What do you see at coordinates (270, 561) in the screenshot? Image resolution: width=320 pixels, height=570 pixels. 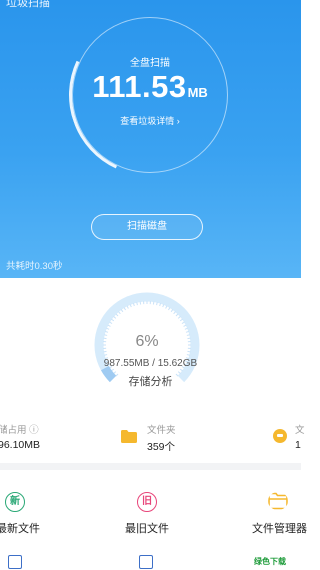 I see `watermark-logo: 绿色下载` at bounding box center [270, 561].